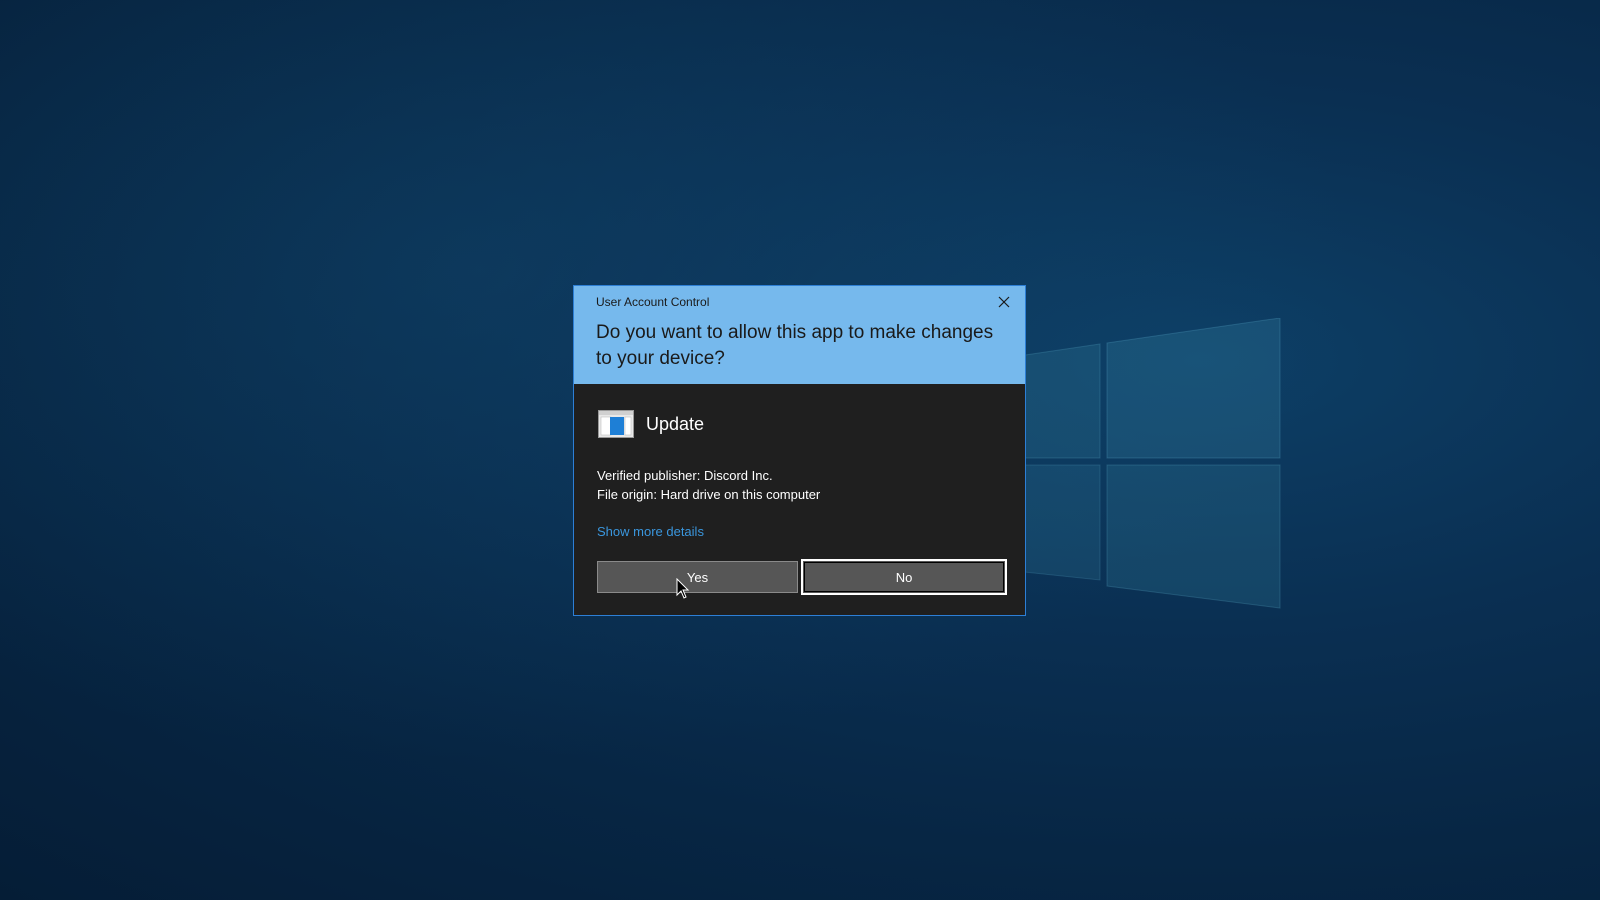 This screenshot has width=1600, height=900. Describe the element at coordinates (650, 531) in the screenshot. I see `show-more-details-link: Show more details` at that location.